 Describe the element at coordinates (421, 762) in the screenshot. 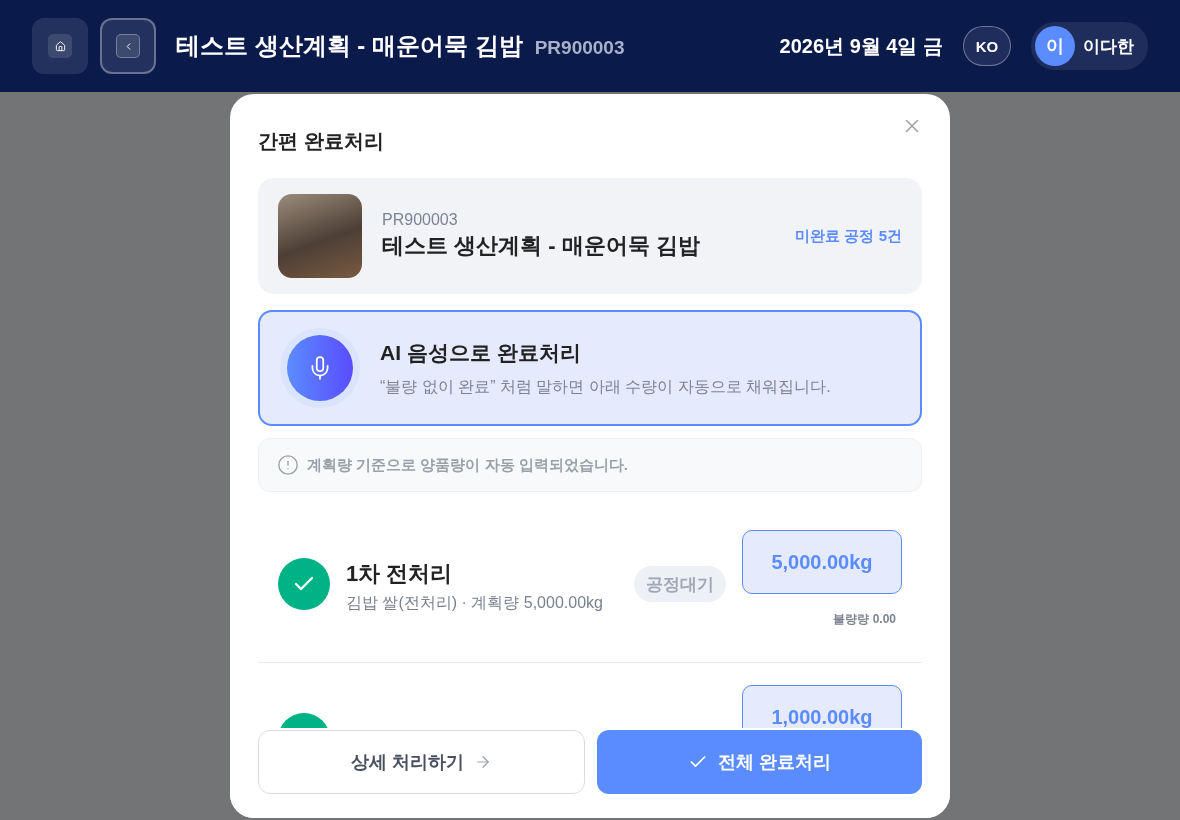

I see `detail-button: 상세 처리하기` at that location.